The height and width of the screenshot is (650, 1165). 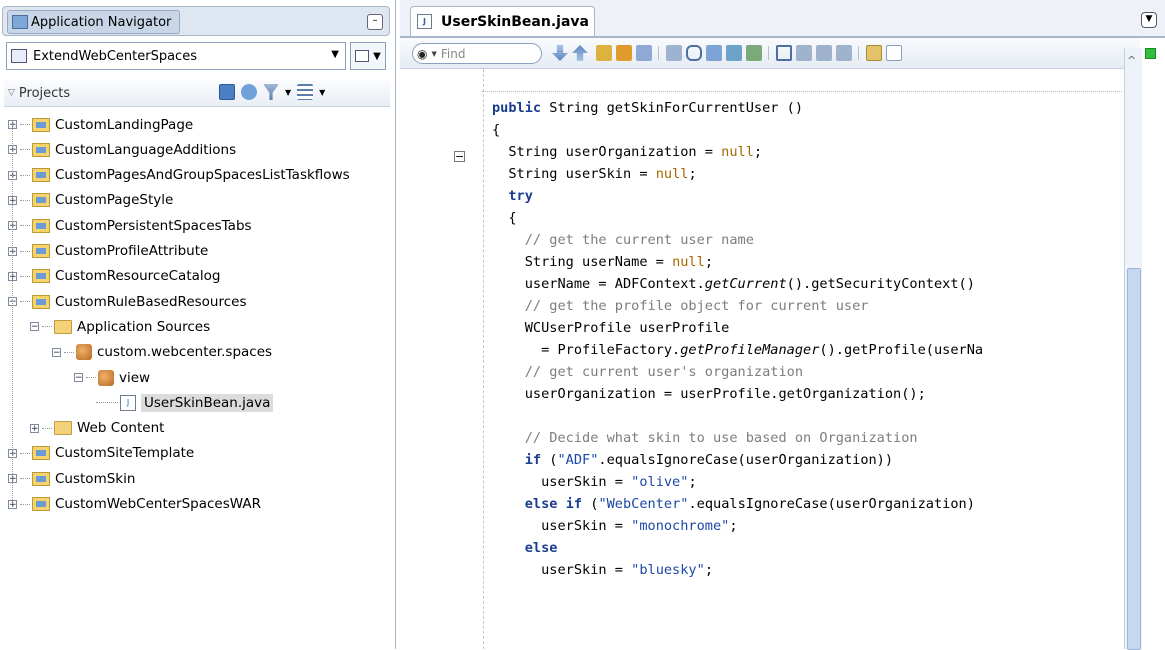 What do you see at coordinates (106, 377) in the screenshot?
I see `package-icon` at bounding box center [106, 377].